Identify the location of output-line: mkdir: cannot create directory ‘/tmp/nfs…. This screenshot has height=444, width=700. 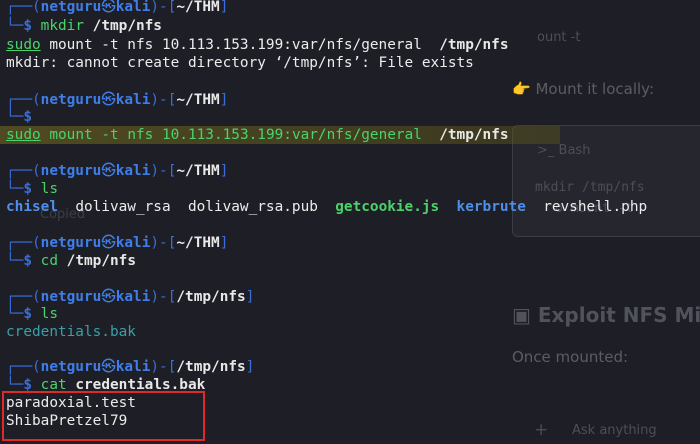
(240, 63).